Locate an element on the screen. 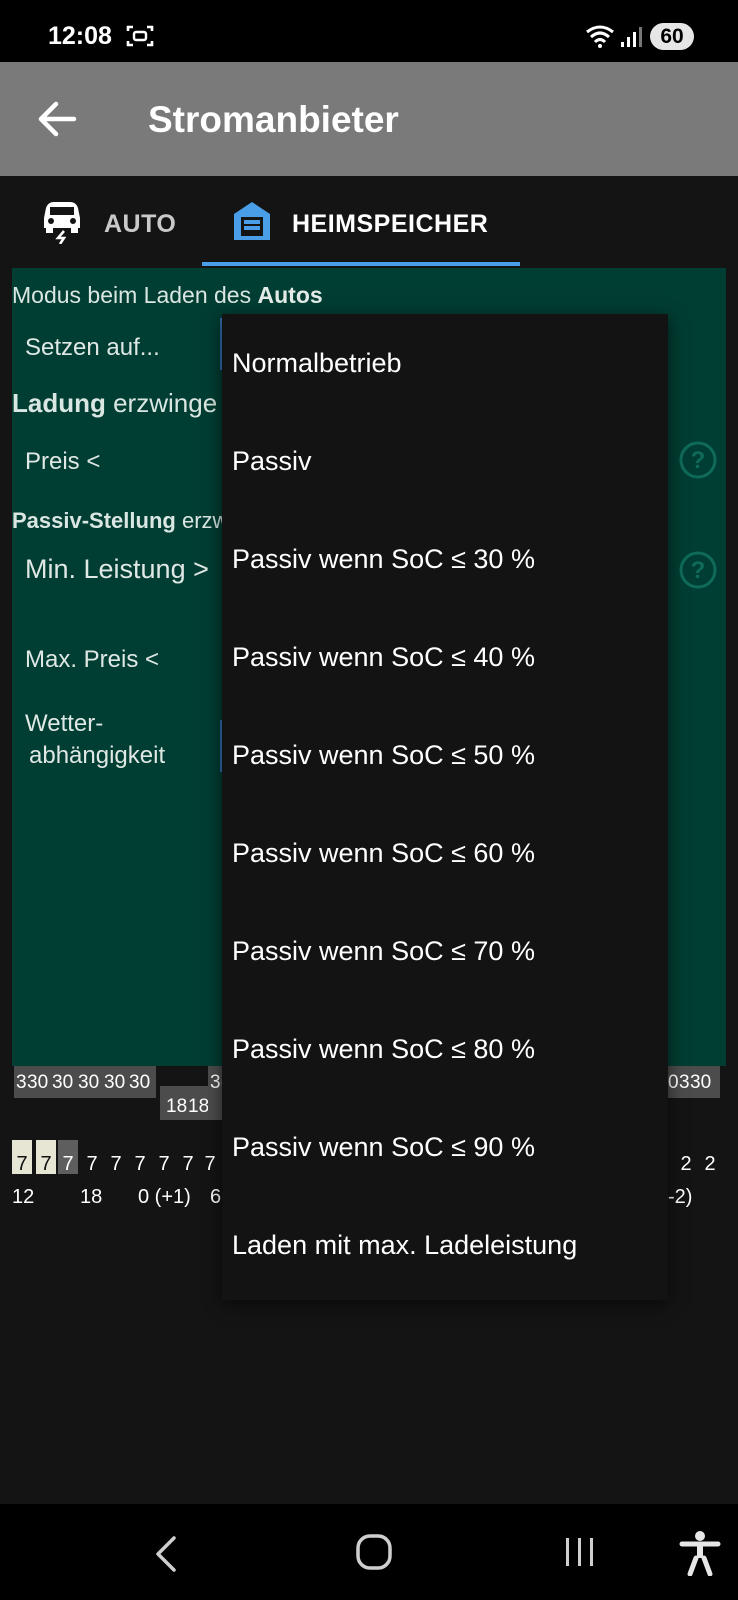 This screenshot has height=1600, width=738. screenshot-icon is located at coordinates (140, 36).